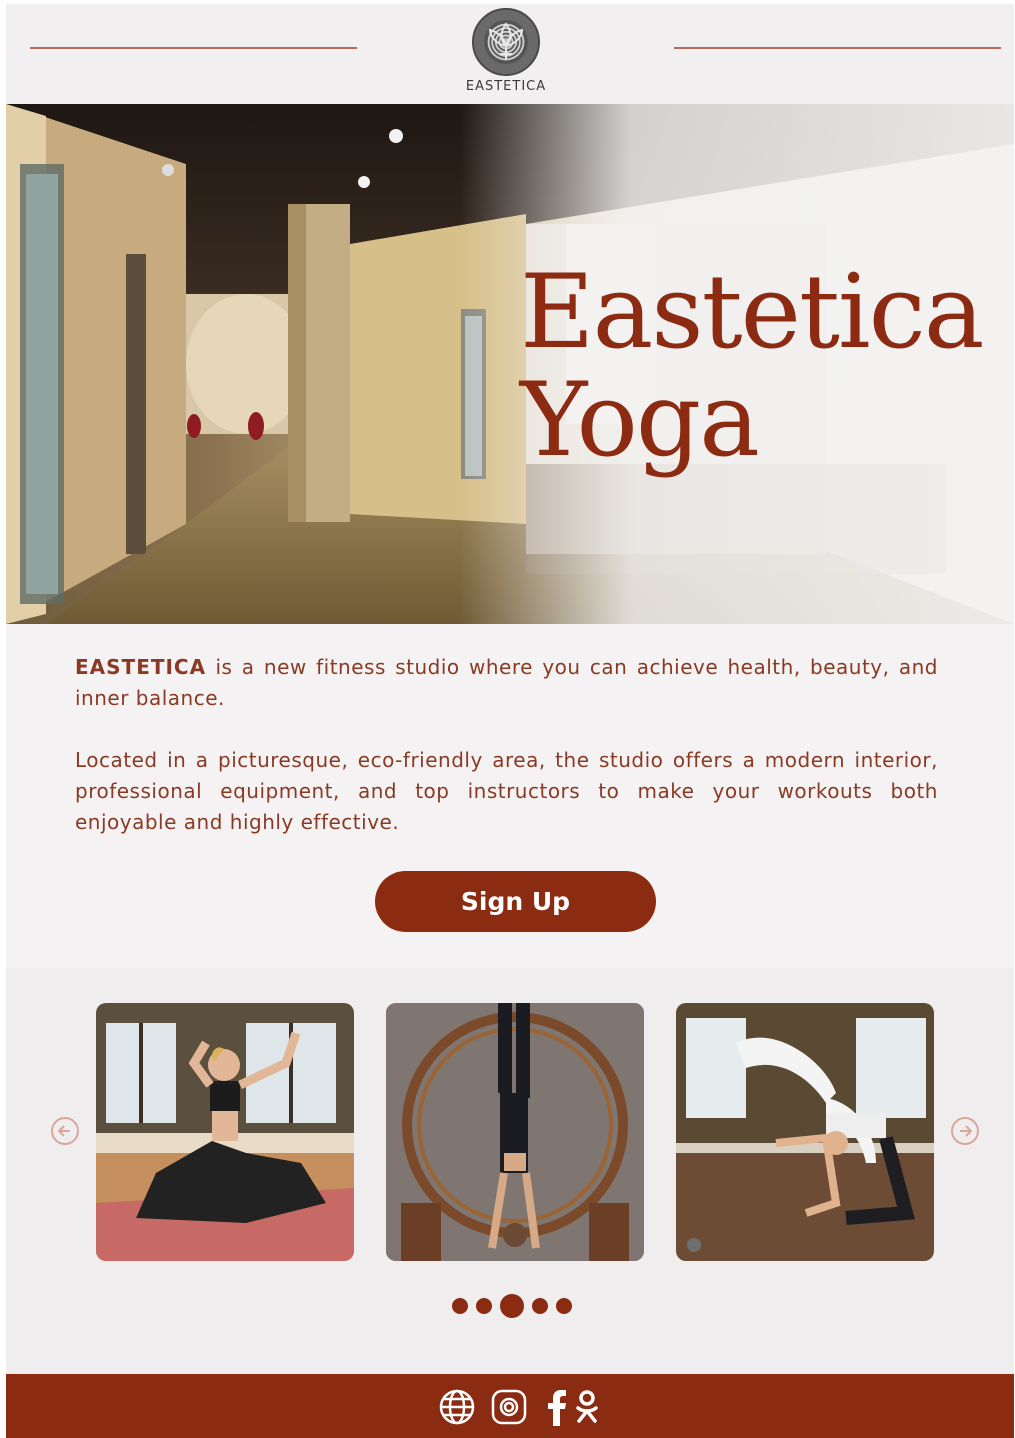  I want to click on hero-title: Eastetica Yoga, so click(752, 366).